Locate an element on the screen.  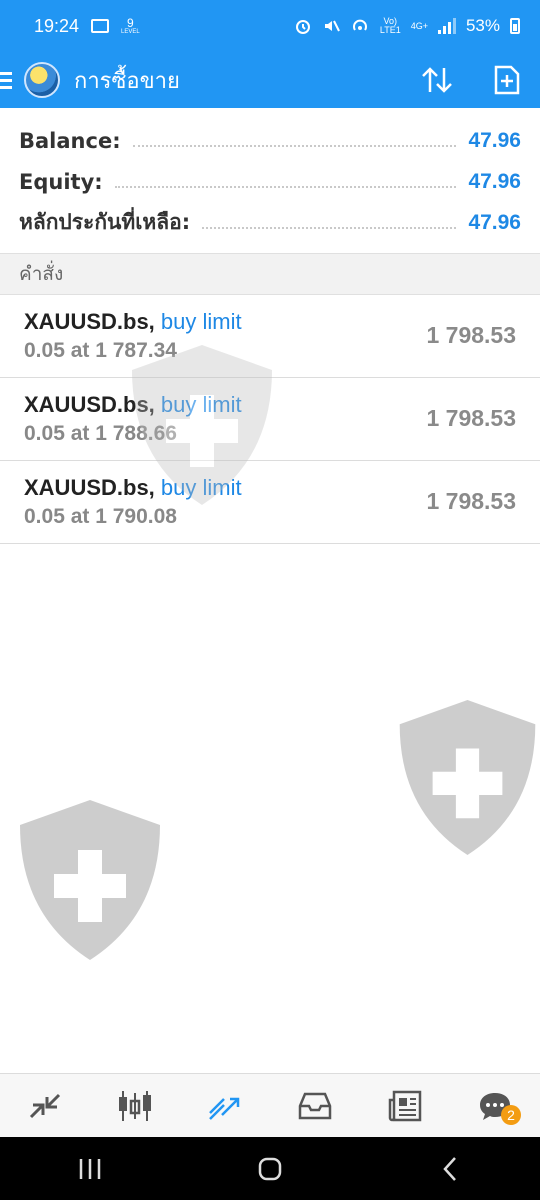
equity-row: Equity: 47.96 is located at coordinates (270, 181).